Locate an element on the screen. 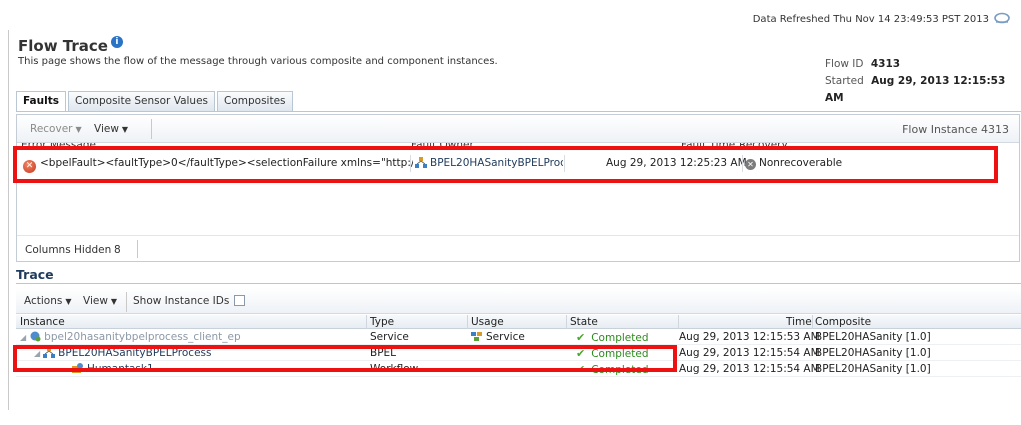 The image size is (1021, 425). actions-menu: Actions ▼ is located at coordinates (48, 301).